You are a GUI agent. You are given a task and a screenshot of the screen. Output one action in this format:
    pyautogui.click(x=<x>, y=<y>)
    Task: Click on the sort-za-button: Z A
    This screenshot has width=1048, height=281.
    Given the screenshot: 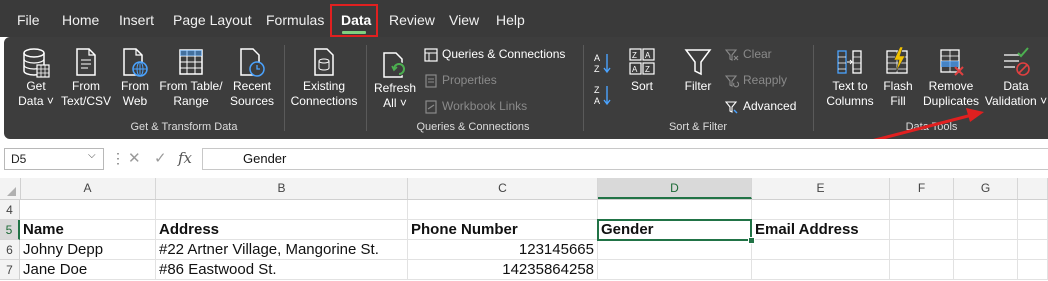 What is the action you would take?
    pyautogui.click(x=602, y=97)
    